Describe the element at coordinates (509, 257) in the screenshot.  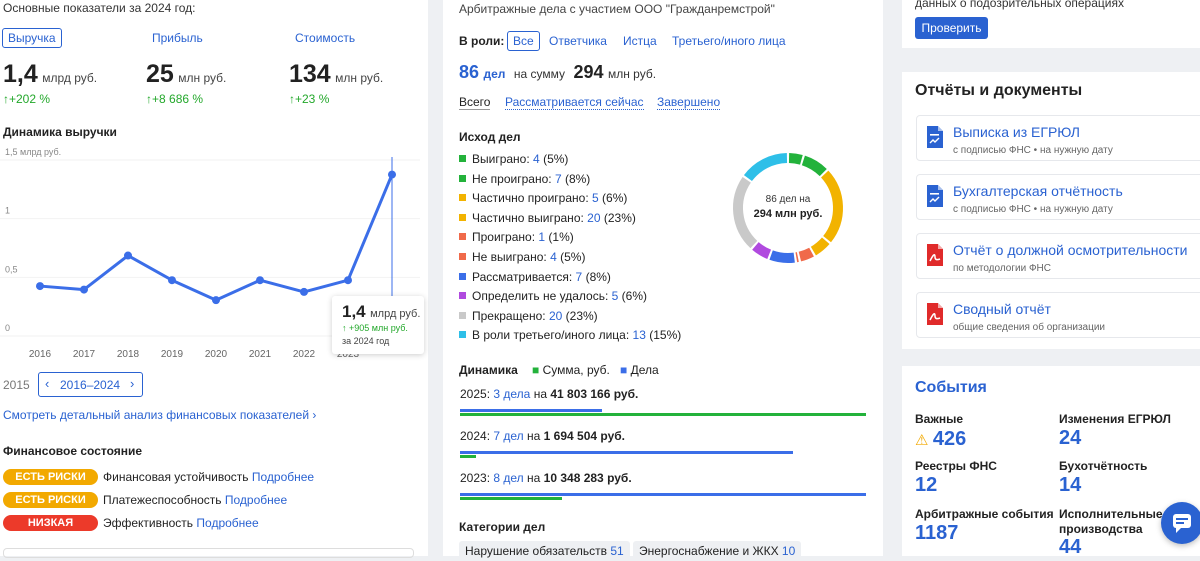
I see `outcome-label: Не выиграно:` at that location.